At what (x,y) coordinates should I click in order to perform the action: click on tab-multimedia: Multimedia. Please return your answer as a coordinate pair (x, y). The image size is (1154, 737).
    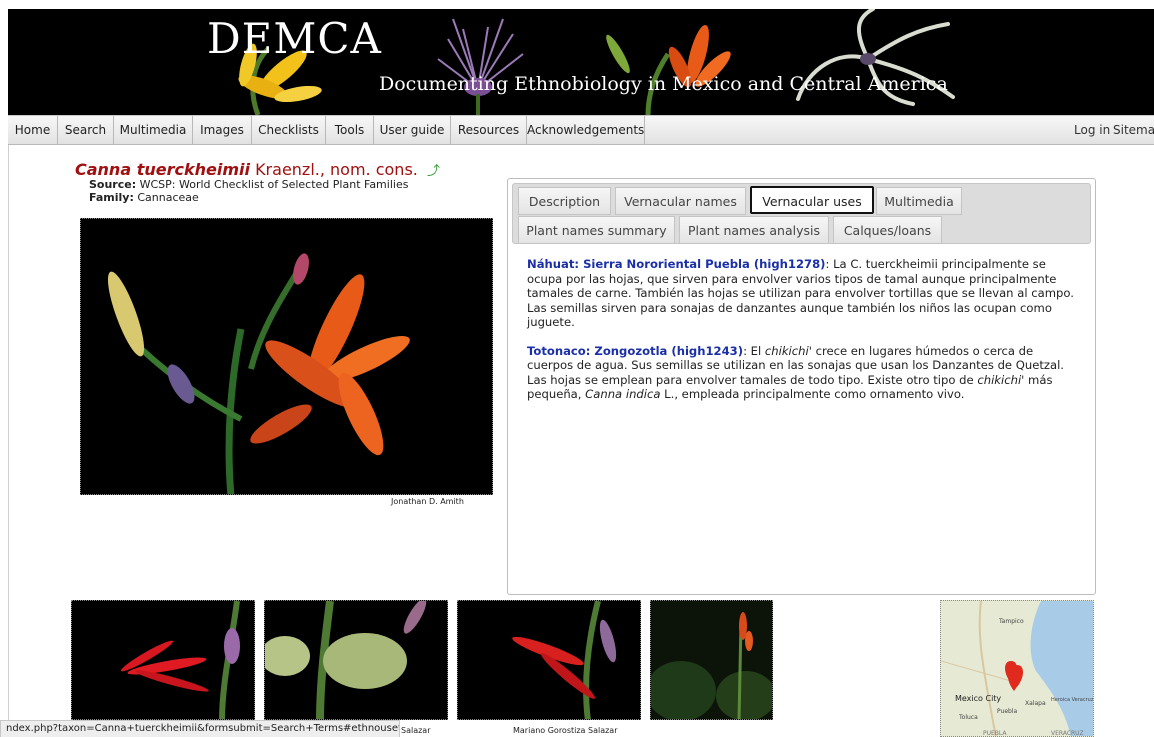
    Looking at the image, I should click on (919, 201).